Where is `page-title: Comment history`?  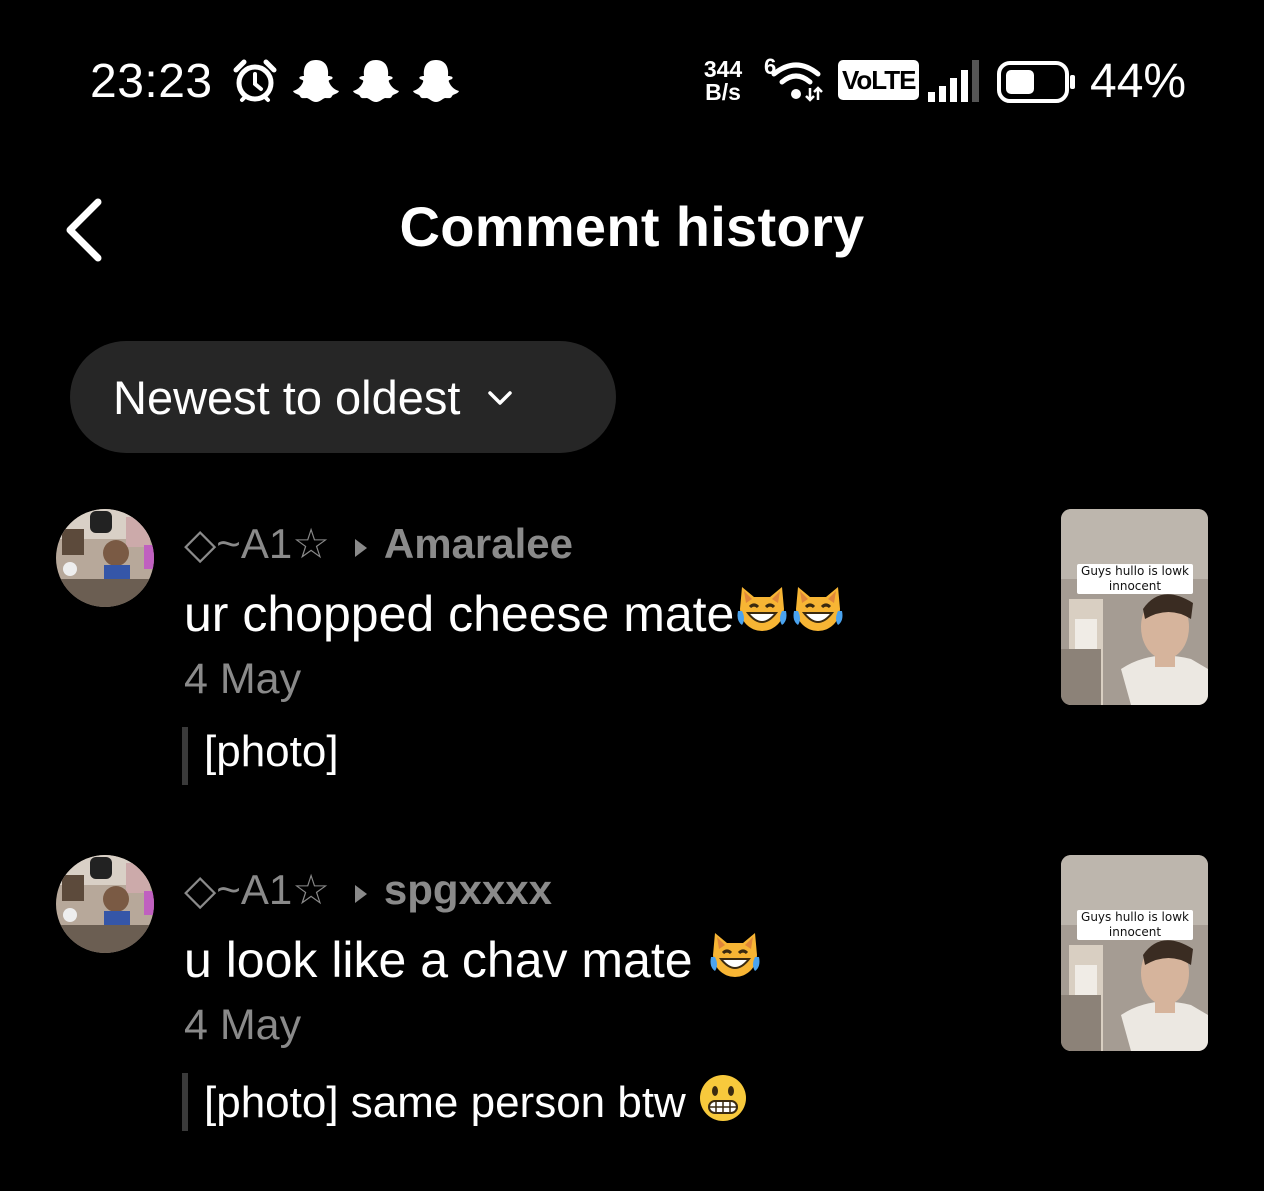
page-title: Comment history is located at coordinates (632, 226).